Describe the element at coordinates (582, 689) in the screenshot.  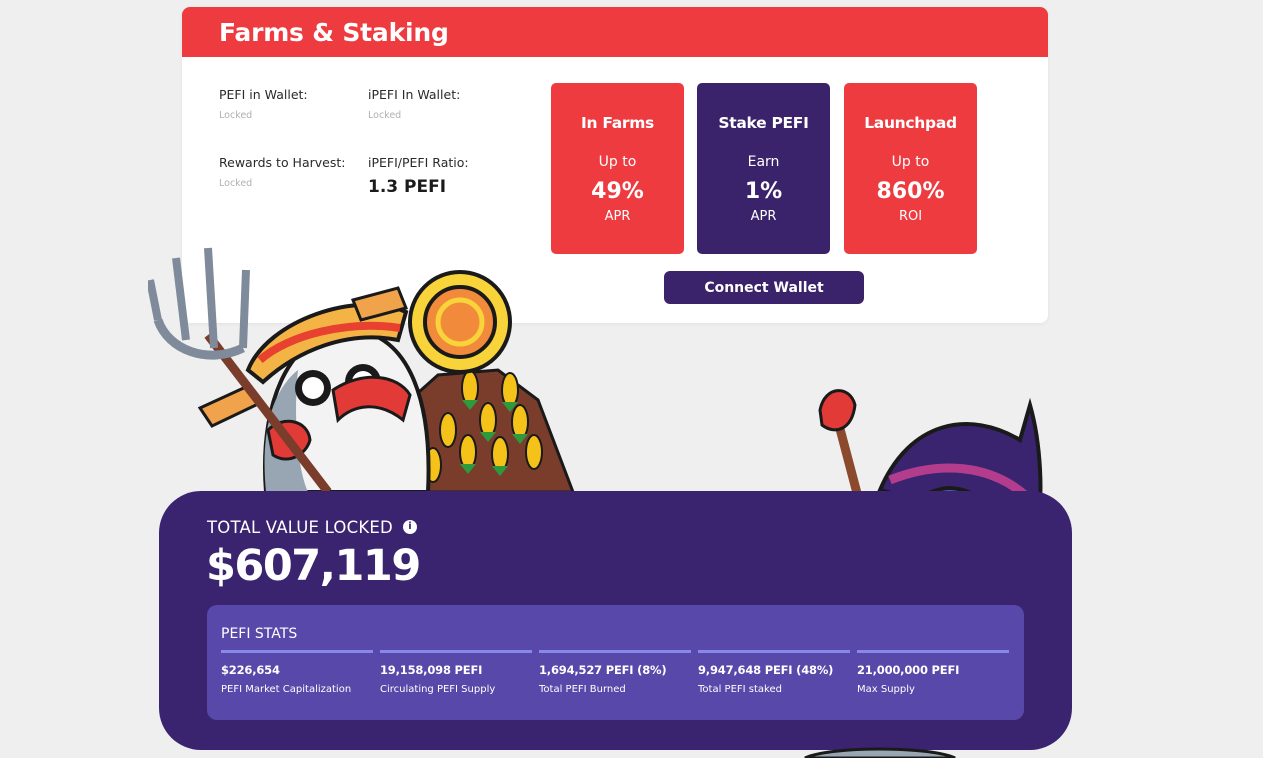
I see `stat-label: Total PEFI Burned` at that location.